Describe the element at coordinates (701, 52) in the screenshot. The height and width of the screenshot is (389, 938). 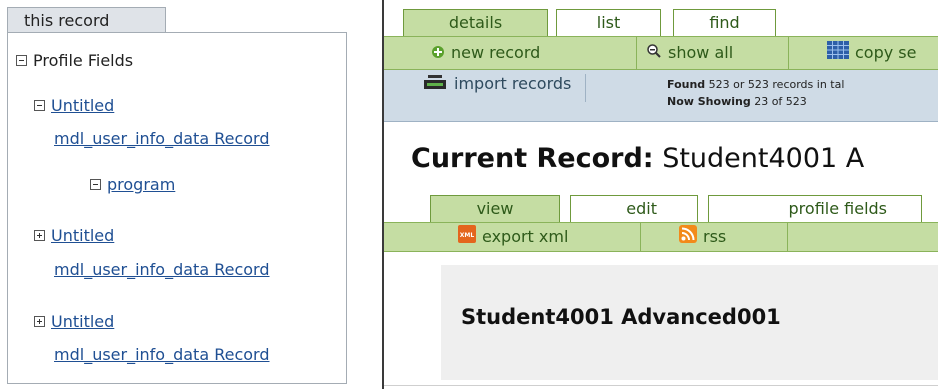
I see `show-all-label: show all` at that location.